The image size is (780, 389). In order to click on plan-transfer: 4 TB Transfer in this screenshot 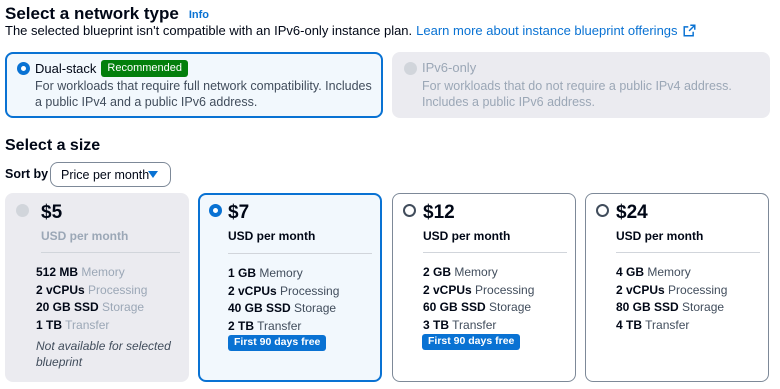, I will do `click(653, 325)`.